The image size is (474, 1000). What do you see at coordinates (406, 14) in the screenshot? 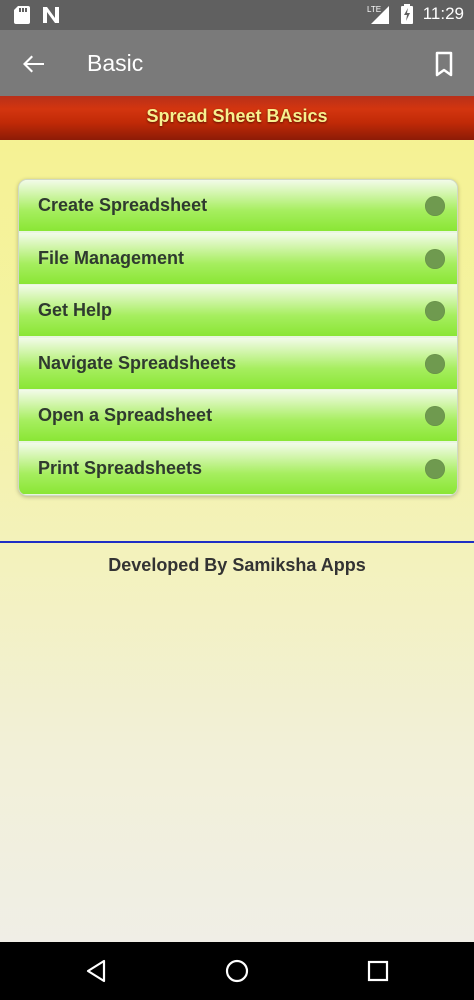
I see `battery-icon` at bounding box center [406, 14].